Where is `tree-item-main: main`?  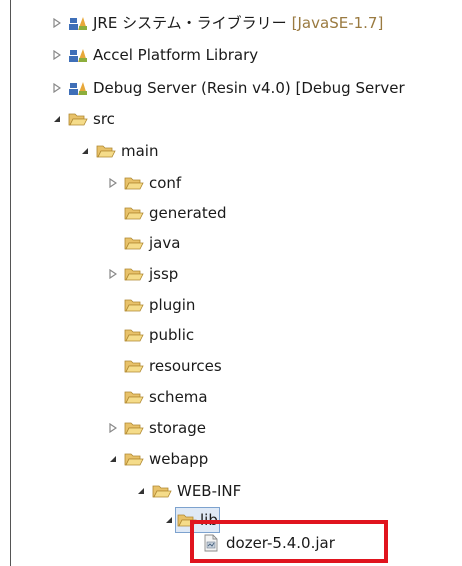
tree-item-main: main is located at coordinates (118, 151).